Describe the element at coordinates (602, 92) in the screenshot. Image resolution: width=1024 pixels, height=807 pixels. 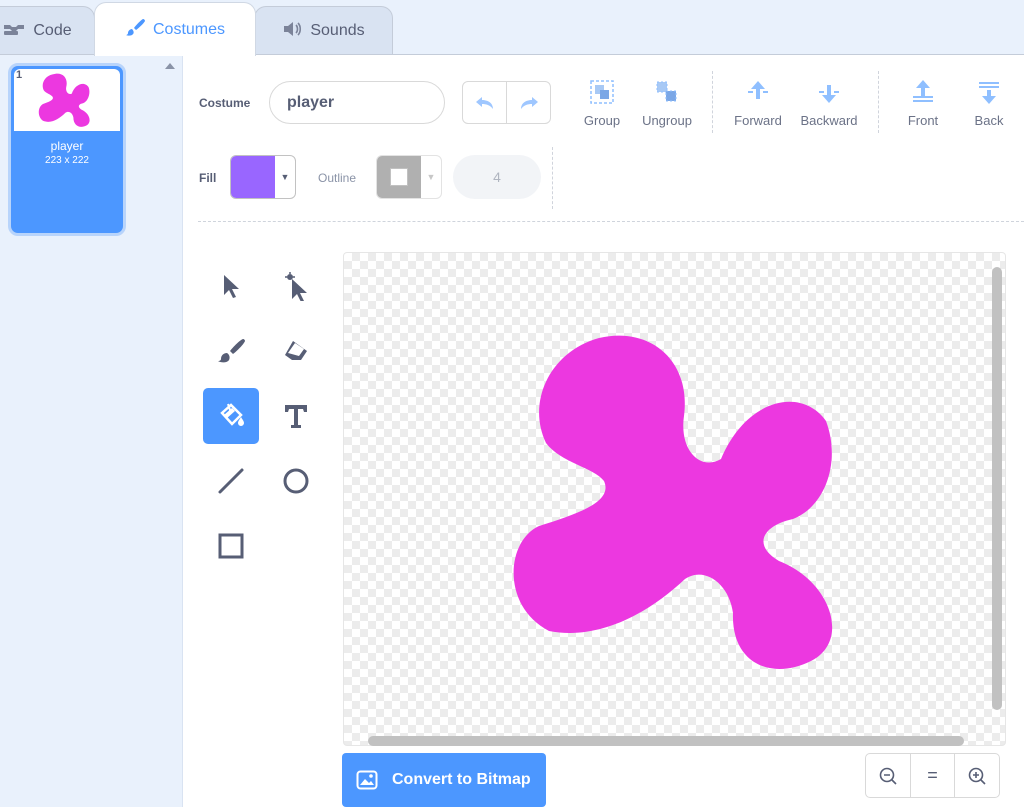
I see `group-icon` at that location.